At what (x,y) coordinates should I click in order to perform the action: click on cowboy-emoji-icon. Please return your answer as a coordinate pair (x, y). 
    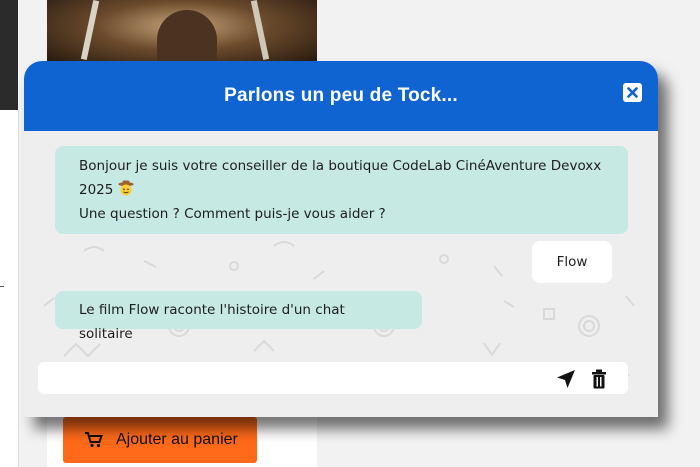
    Looking at the image, I should click on (126, 188).